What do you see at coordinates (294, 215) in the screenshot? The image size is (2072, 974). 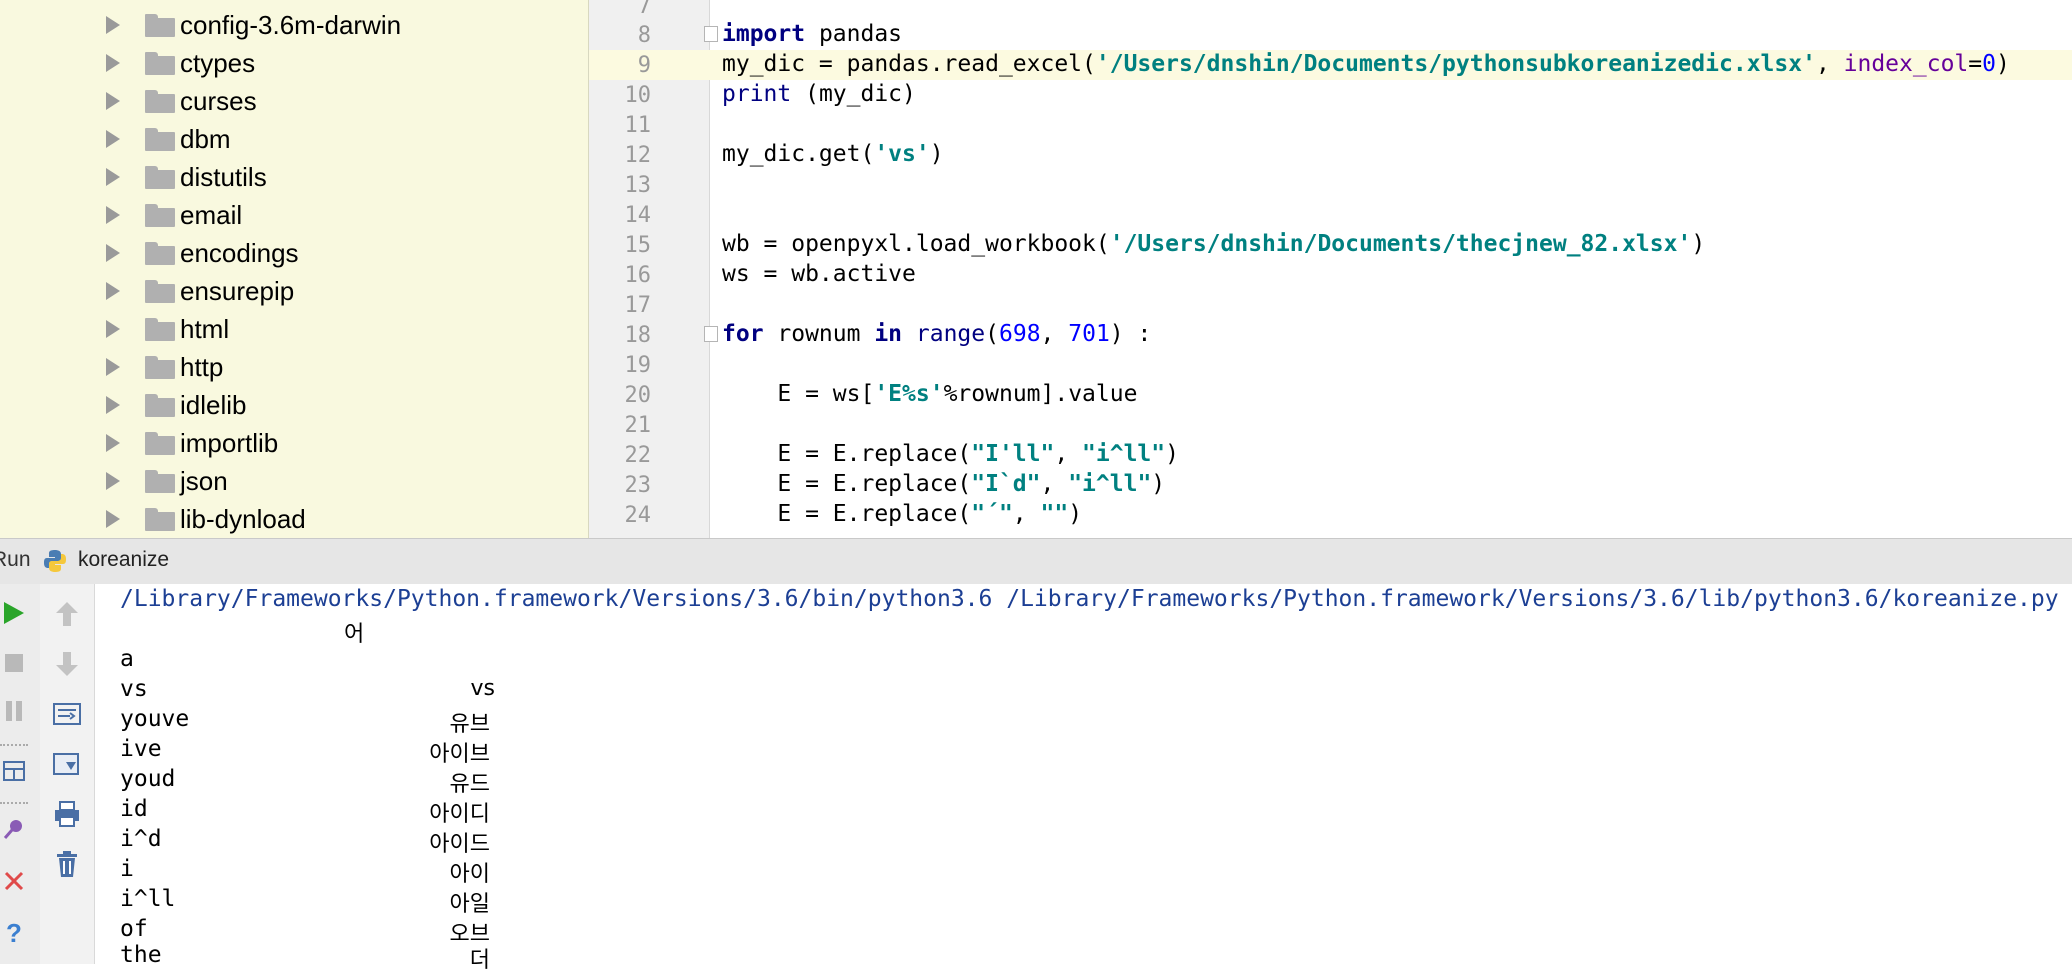 I see `tree-item: email` at bounding box center [294, 215].